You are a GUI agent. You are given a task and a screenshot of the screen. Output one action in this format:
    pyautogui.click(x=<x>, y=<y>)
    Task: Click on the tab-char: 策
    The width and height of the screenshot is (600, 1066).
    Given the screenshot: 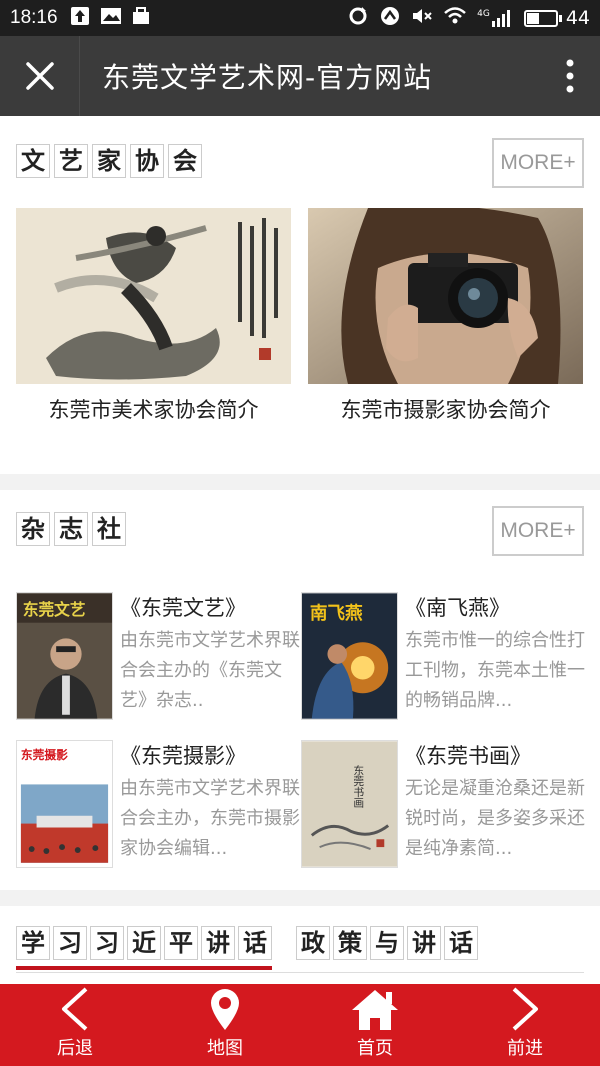 What is the action you would take?
    pyautogui.click(x=350, y=943)
    